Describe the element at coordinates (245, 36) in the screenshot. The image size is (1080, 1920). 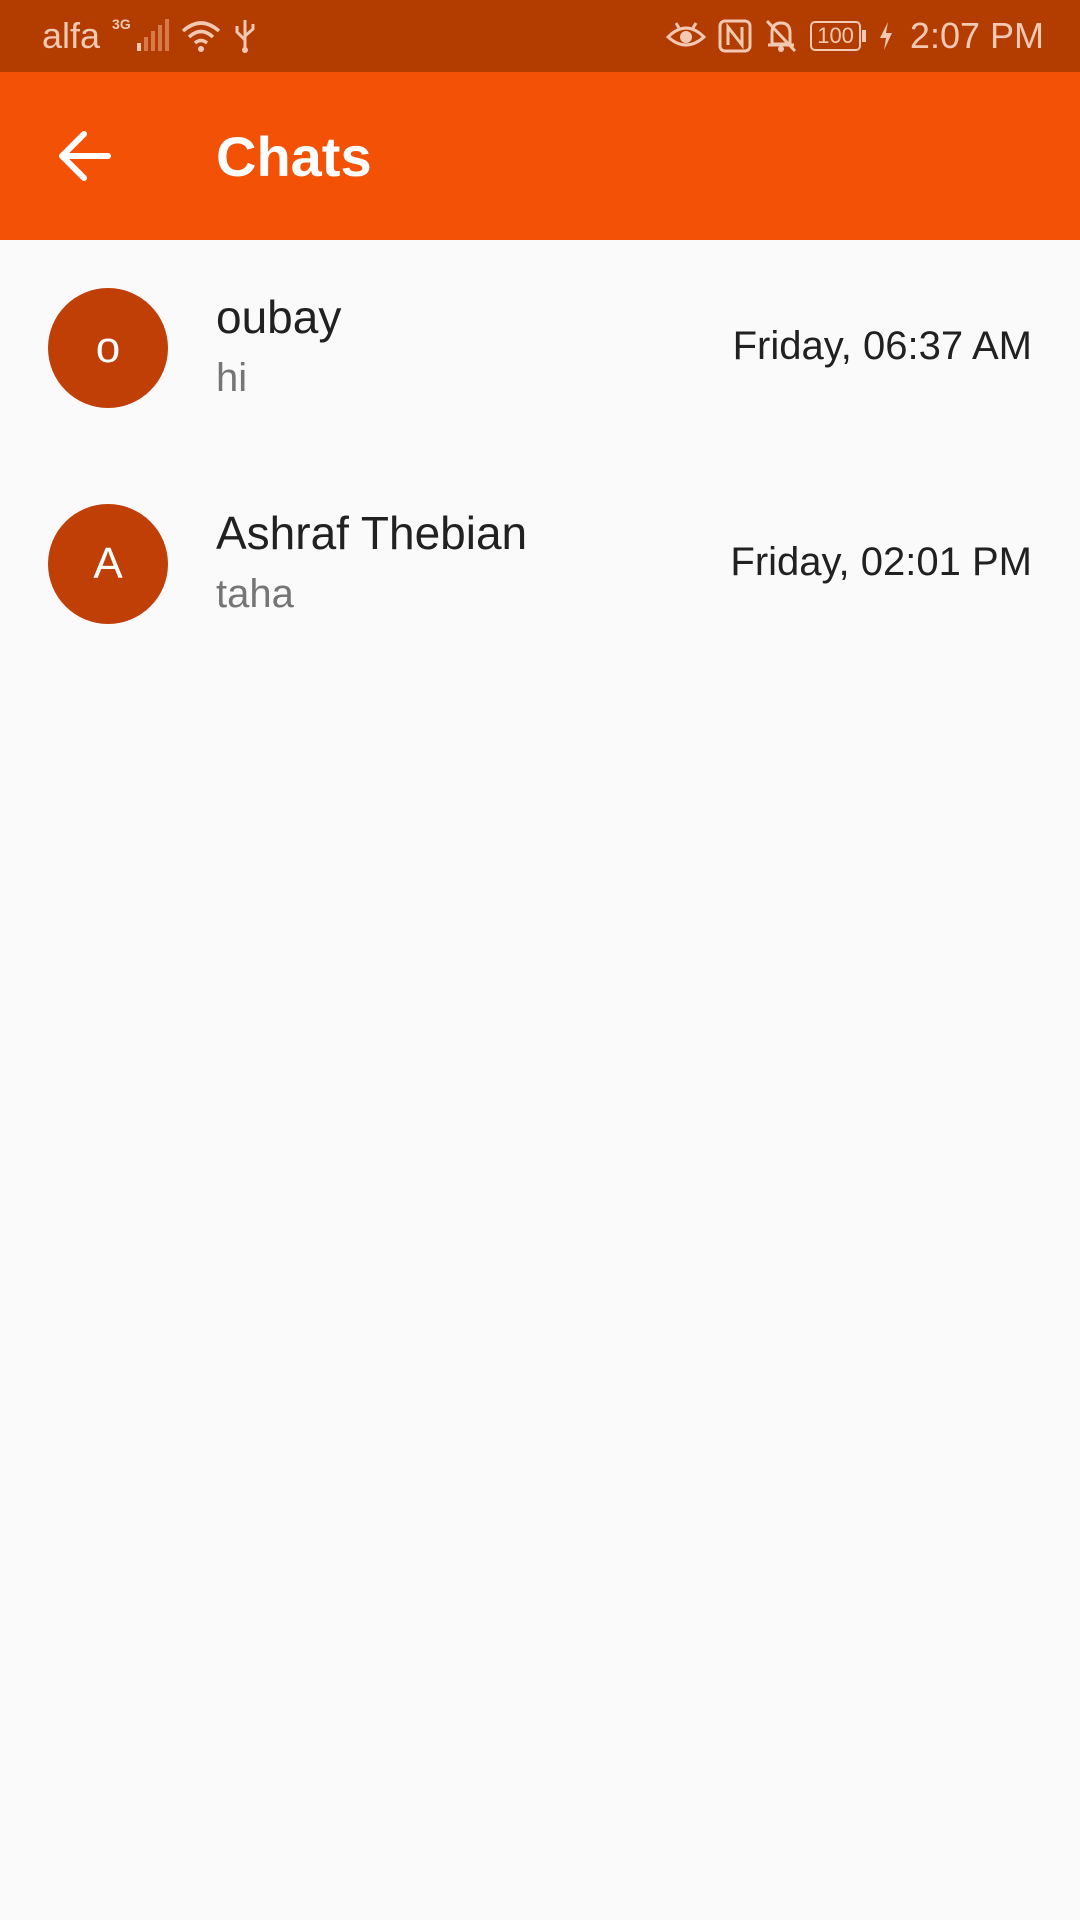
I see `usb-icon` at that location.